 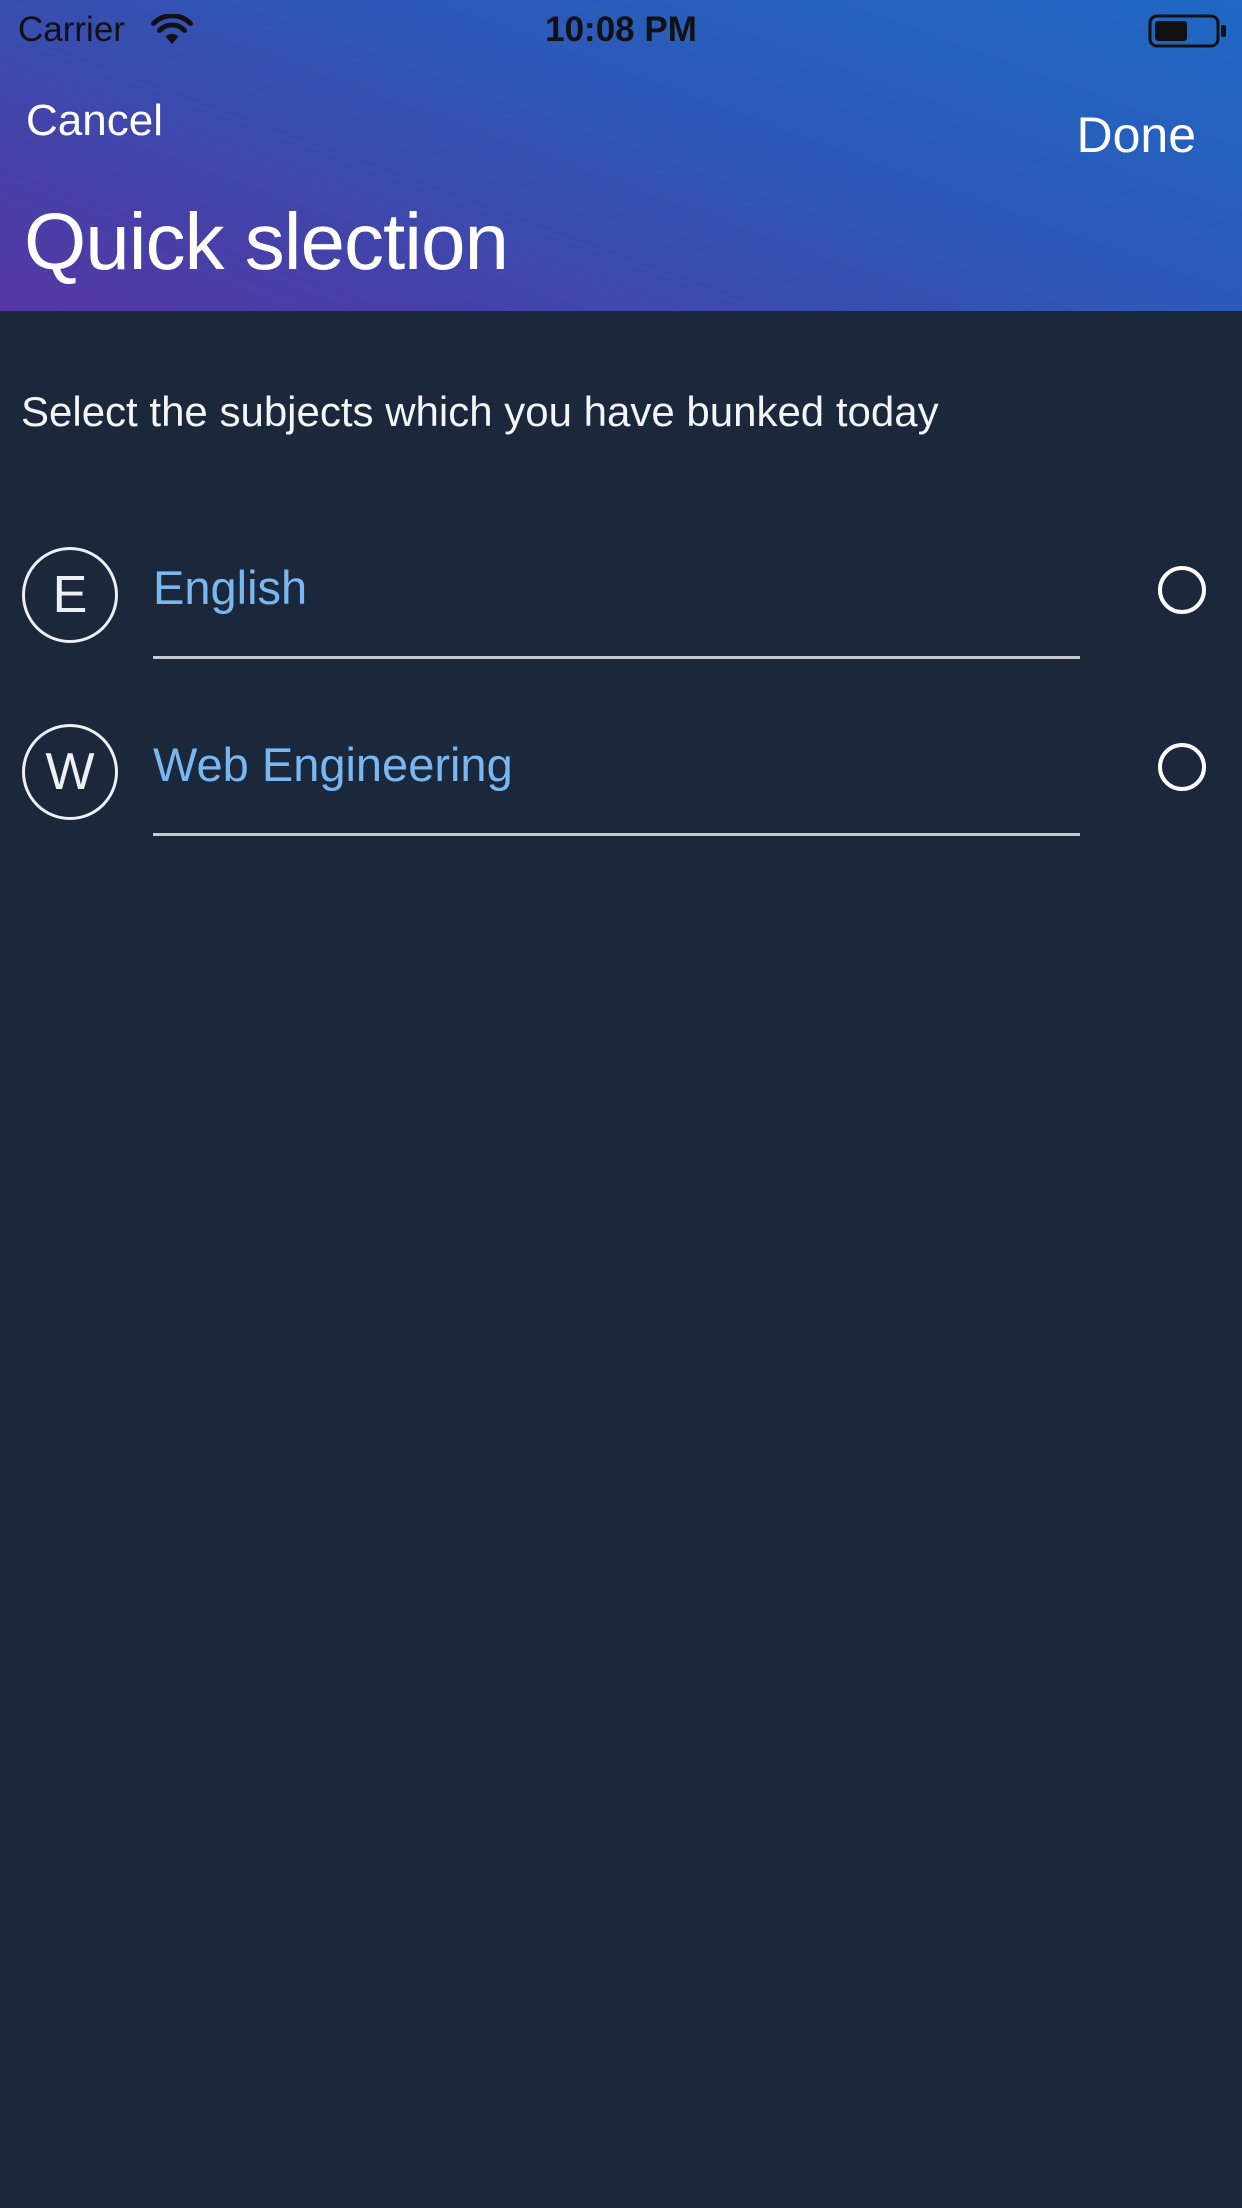 I want to click on battery-icon, so click(x=1187, y=31).